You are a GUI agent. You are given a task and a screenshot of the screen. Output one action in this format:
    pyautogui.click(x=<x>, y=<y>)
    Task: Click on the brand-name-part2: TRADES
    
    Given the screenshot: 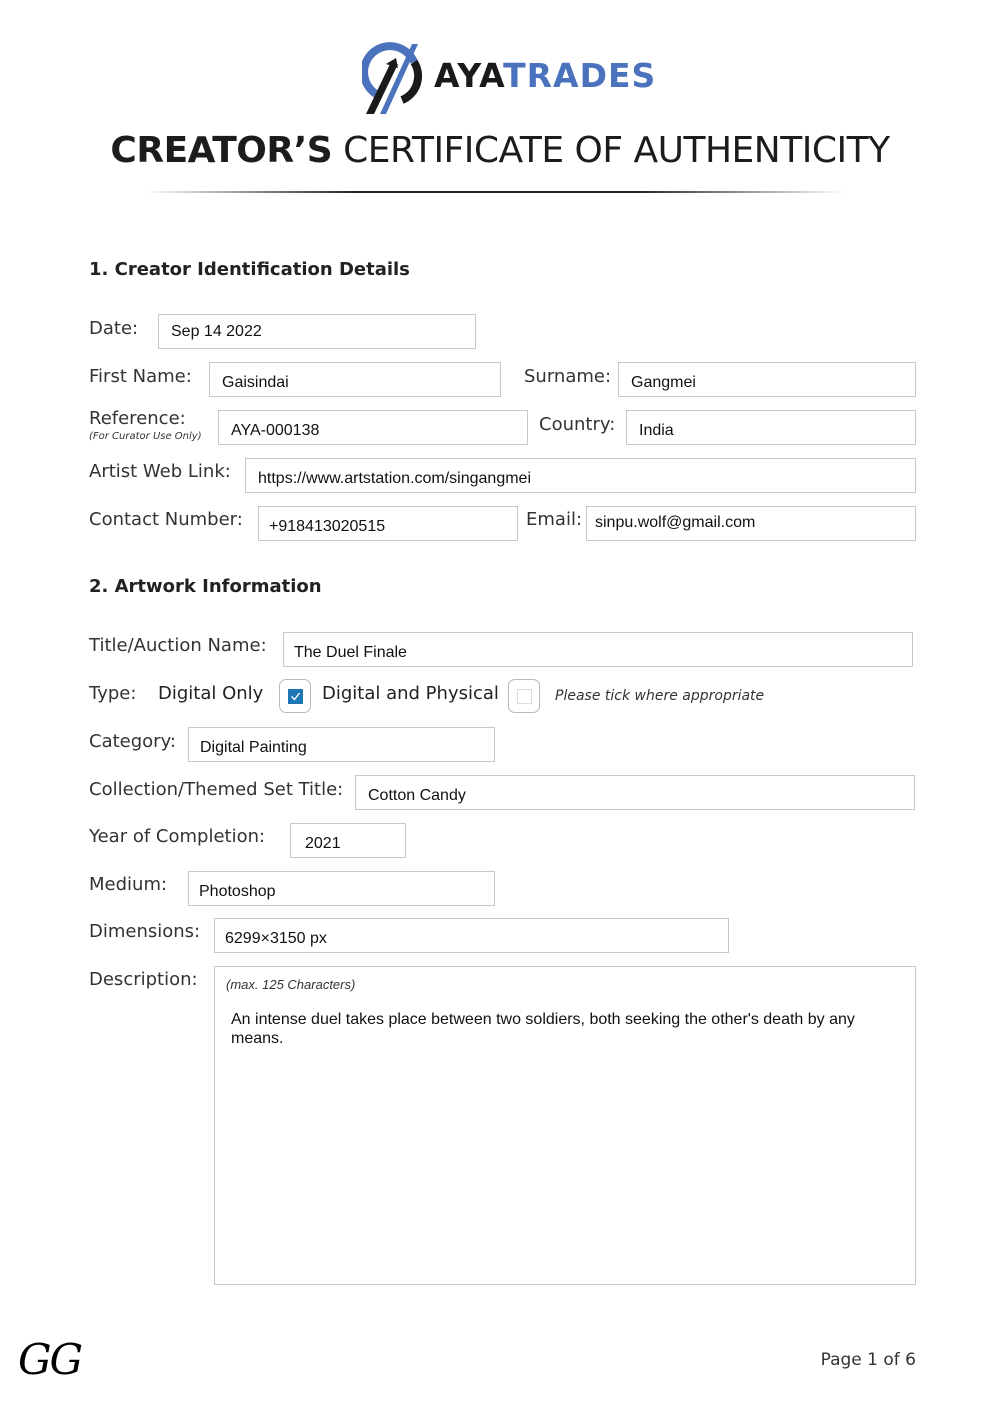 What is the action you would take?
    pyautogui.click(x=580, y=75)
    